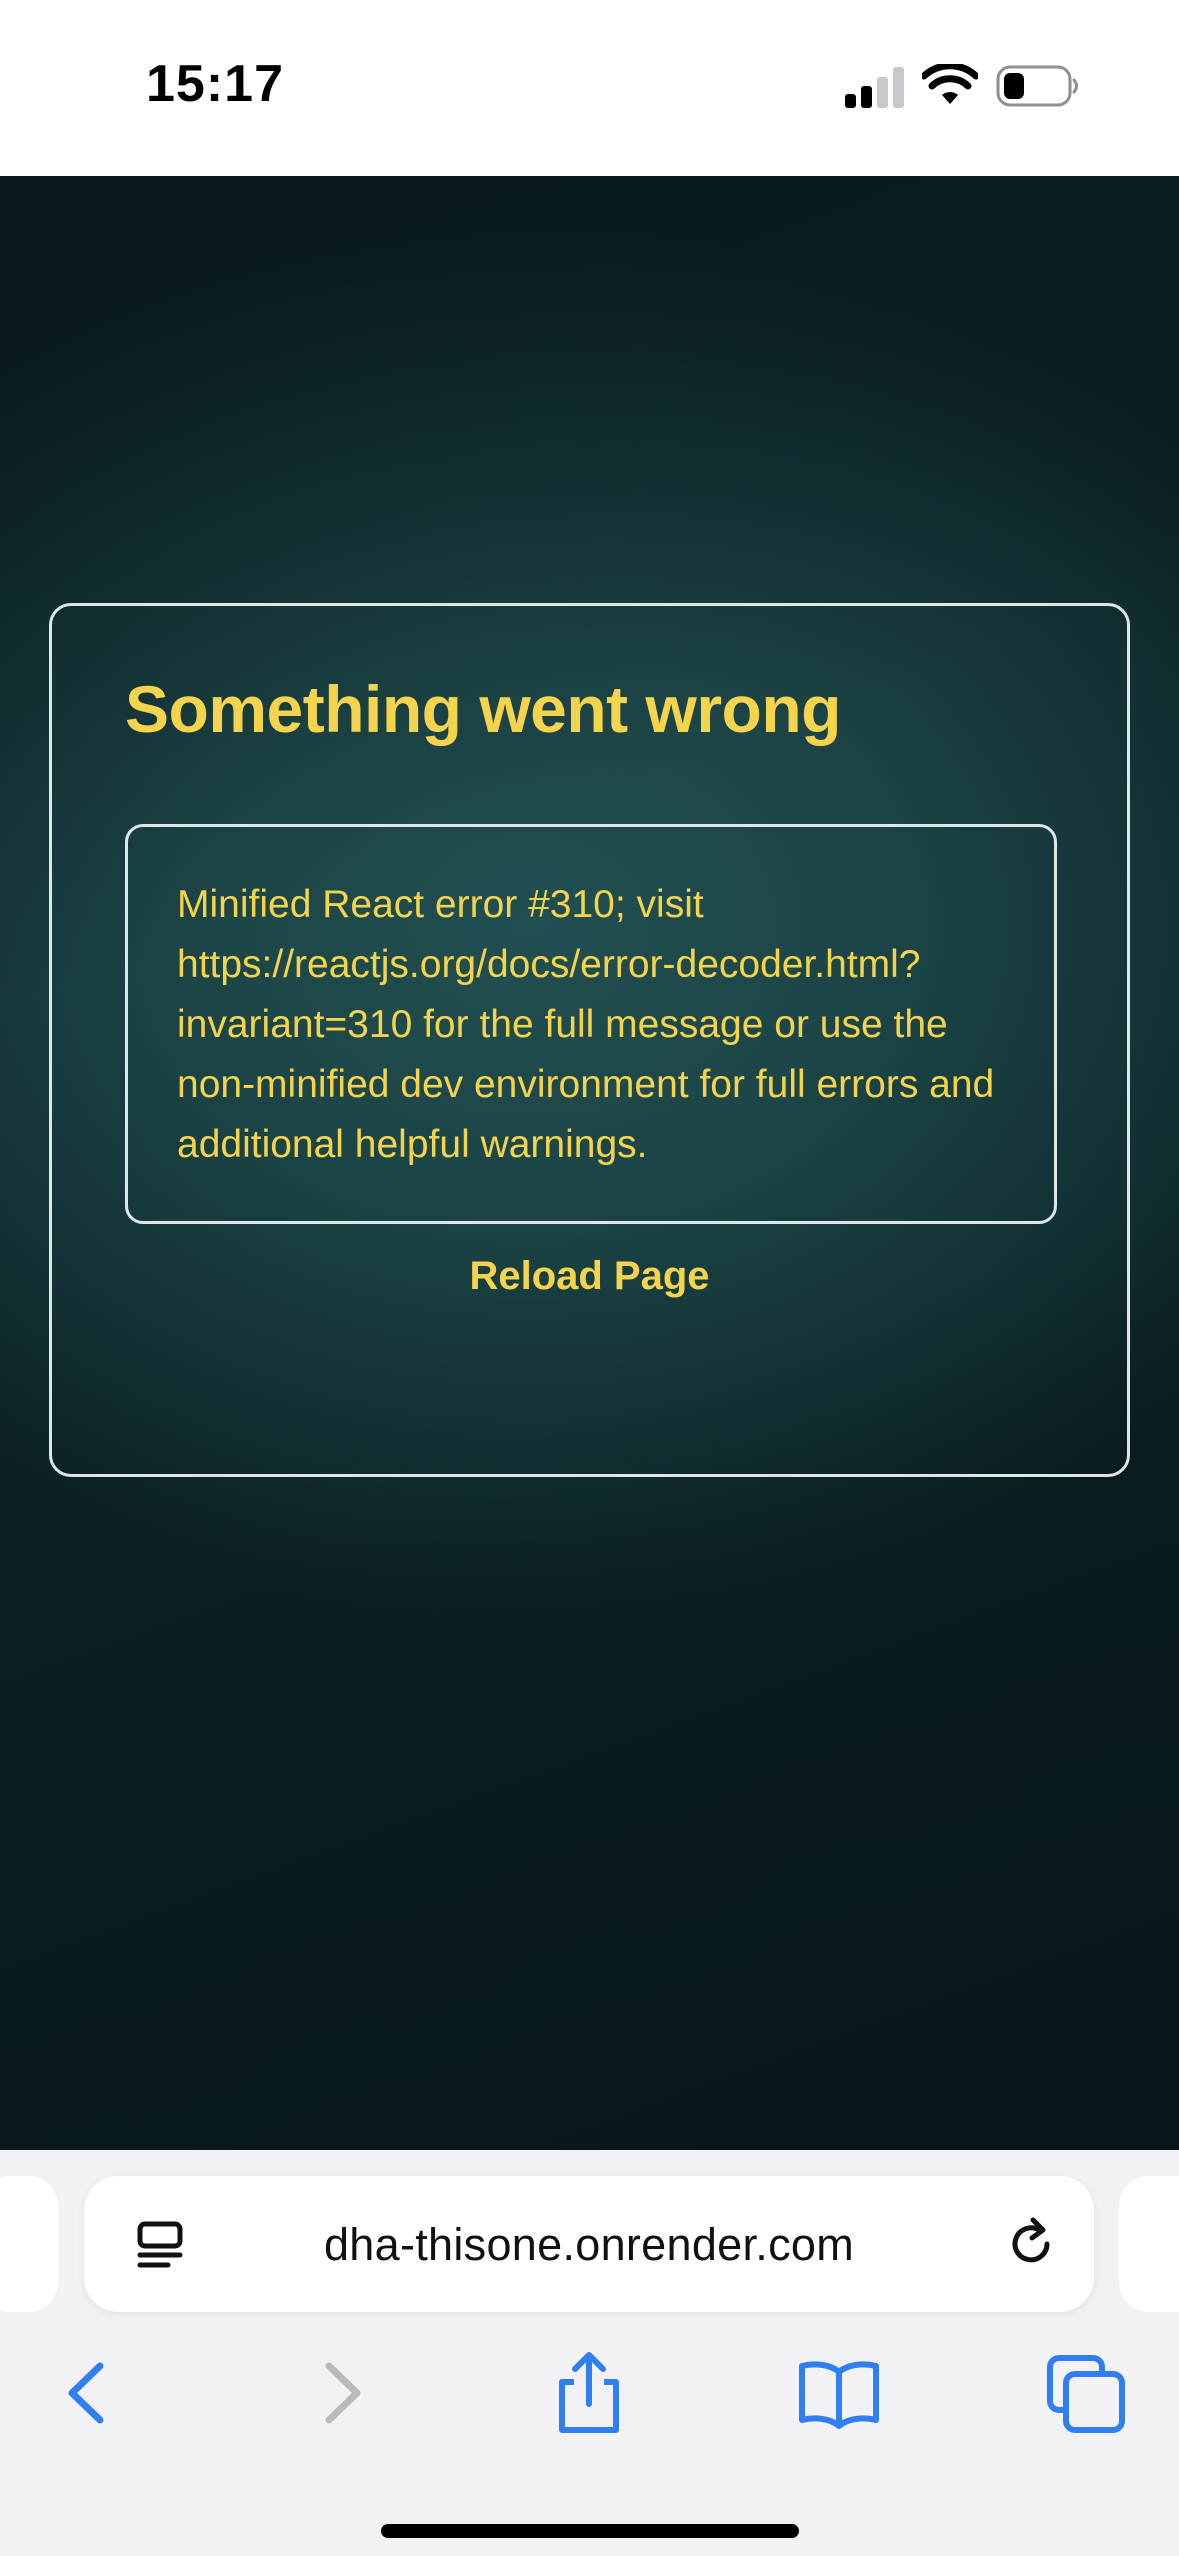 The height and width of the screenshot is (2556, 1179). I want to click on battery-icon, so click(1037, 86).